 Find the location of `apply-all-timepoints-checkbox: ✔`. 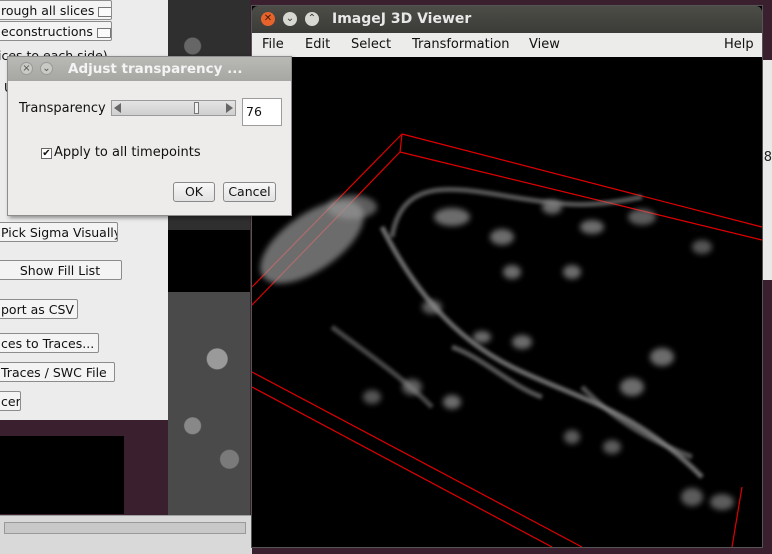

apply-all-timepoints-checkbox: ✔ is located at coordinates (46, 153).